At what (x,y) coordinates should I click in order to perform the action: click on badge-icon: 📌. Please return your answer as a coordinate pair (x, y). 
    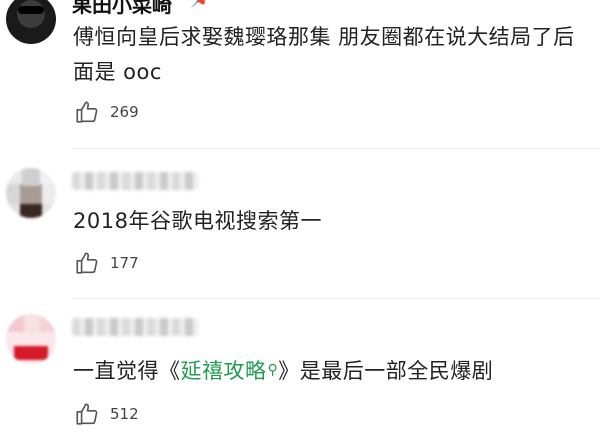
    Looking at the image, I should click on (201, 4).